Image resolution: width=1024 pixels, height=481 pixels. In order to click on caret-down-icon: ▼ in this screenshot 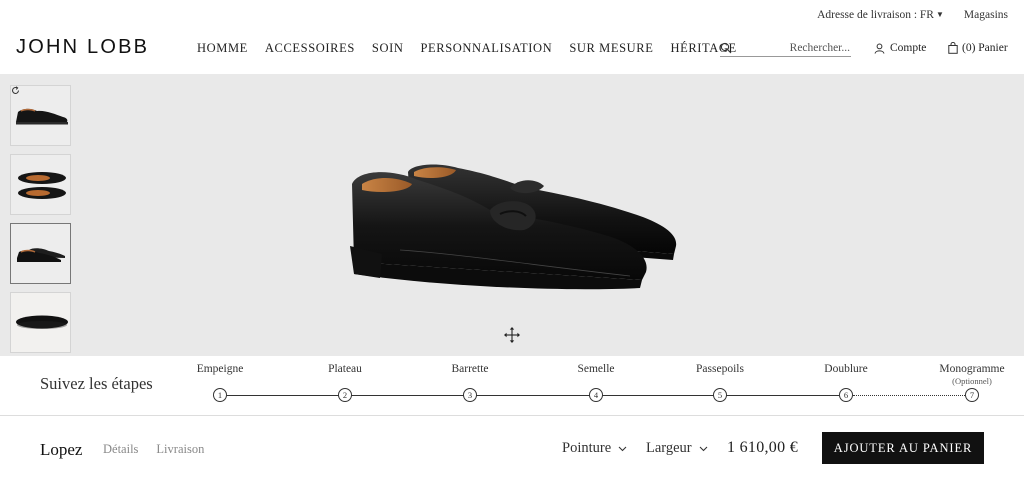, I will do `click(939, 14)`.